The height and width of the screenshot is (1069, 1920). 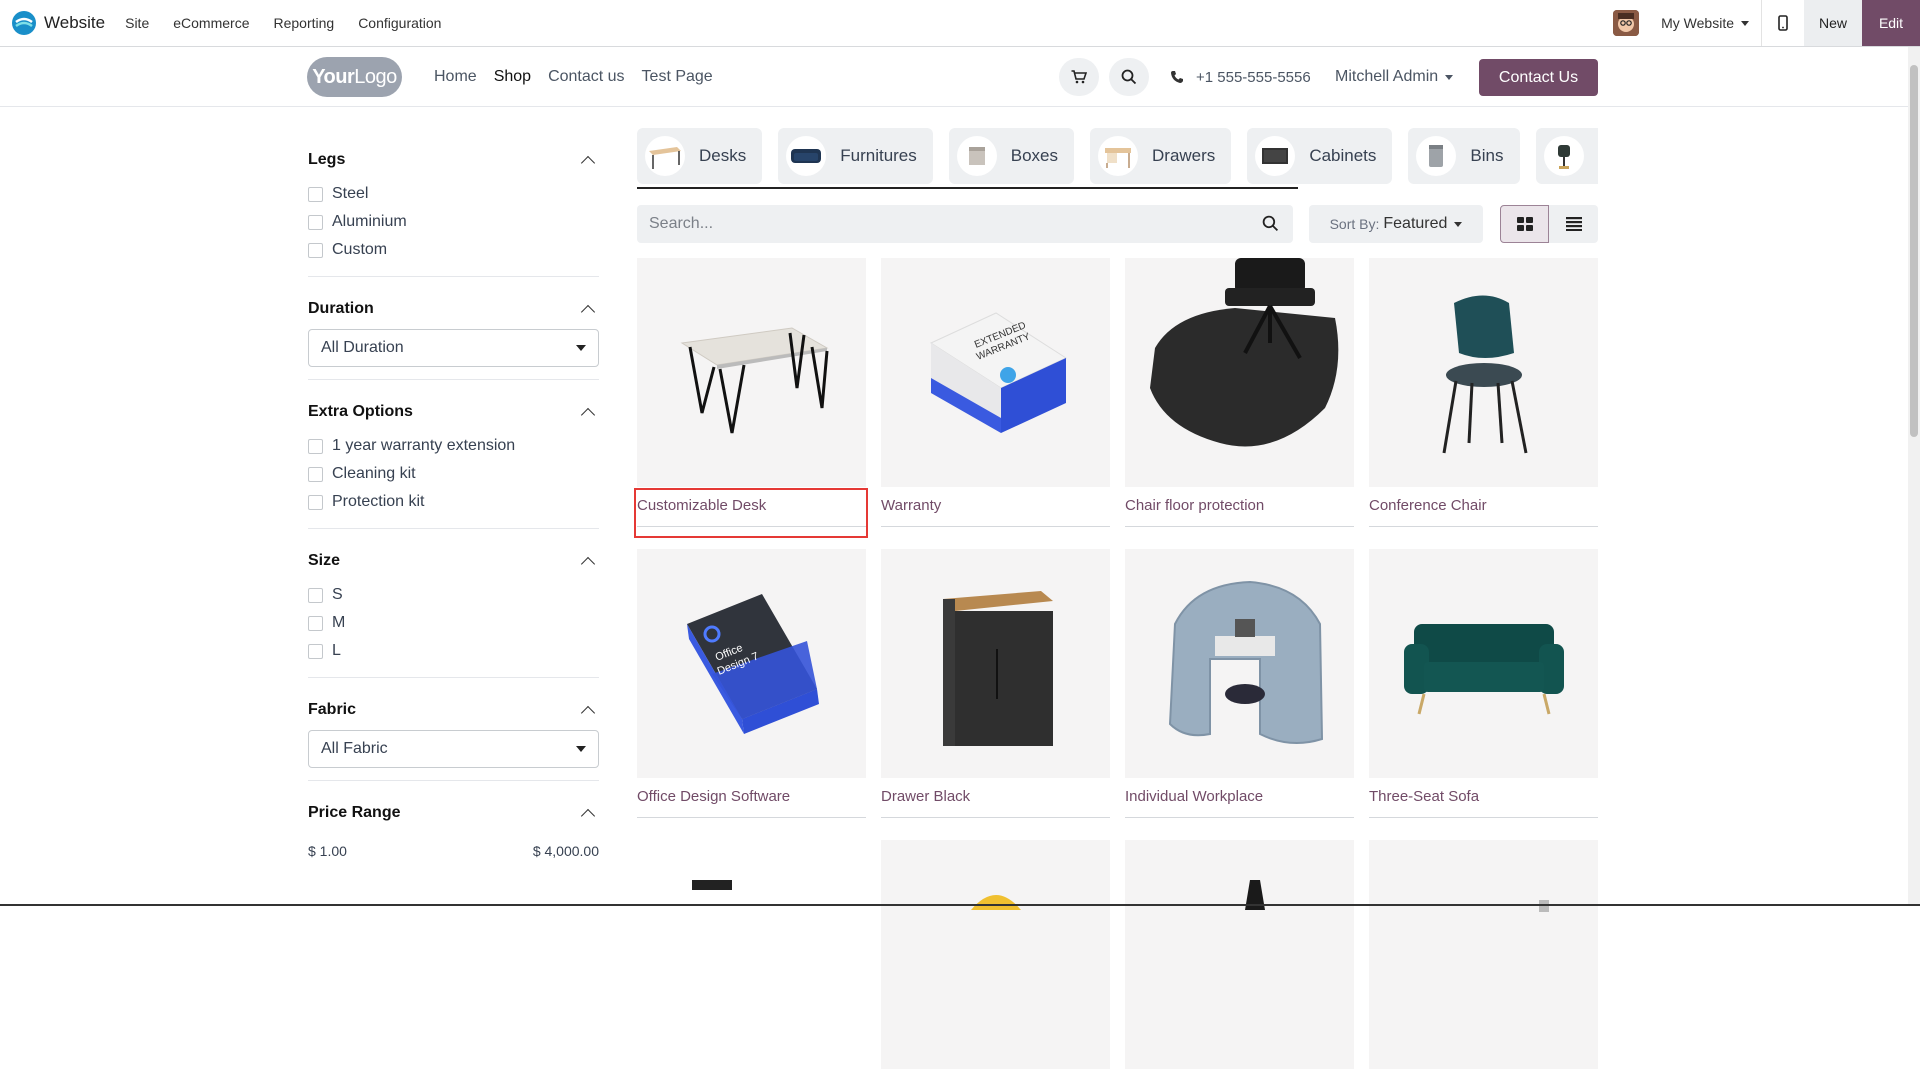 I want to click on category-drawers: Drawers, so click(x=1161, y=156).